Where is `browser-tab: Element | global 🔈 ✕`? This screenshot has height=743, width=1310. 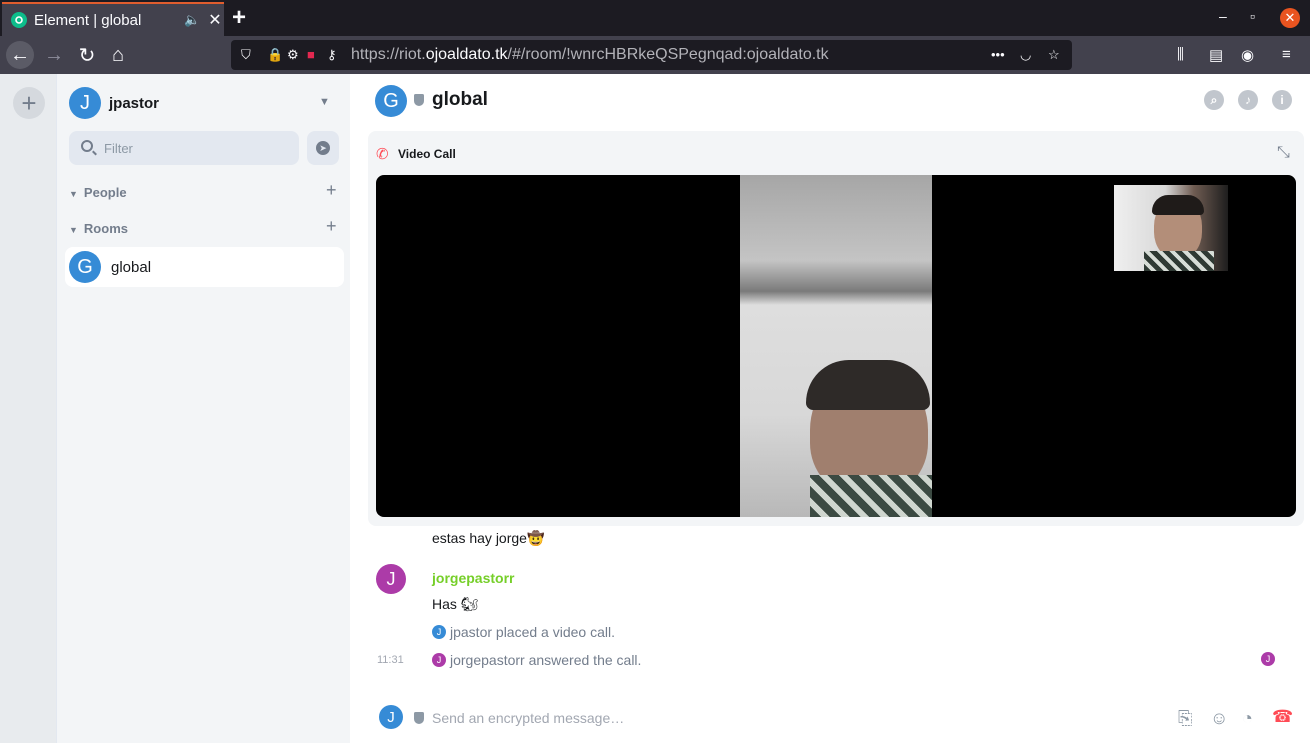
browser-tab: Element | global 🔈 ✕ is located at coordinates (113, 19).